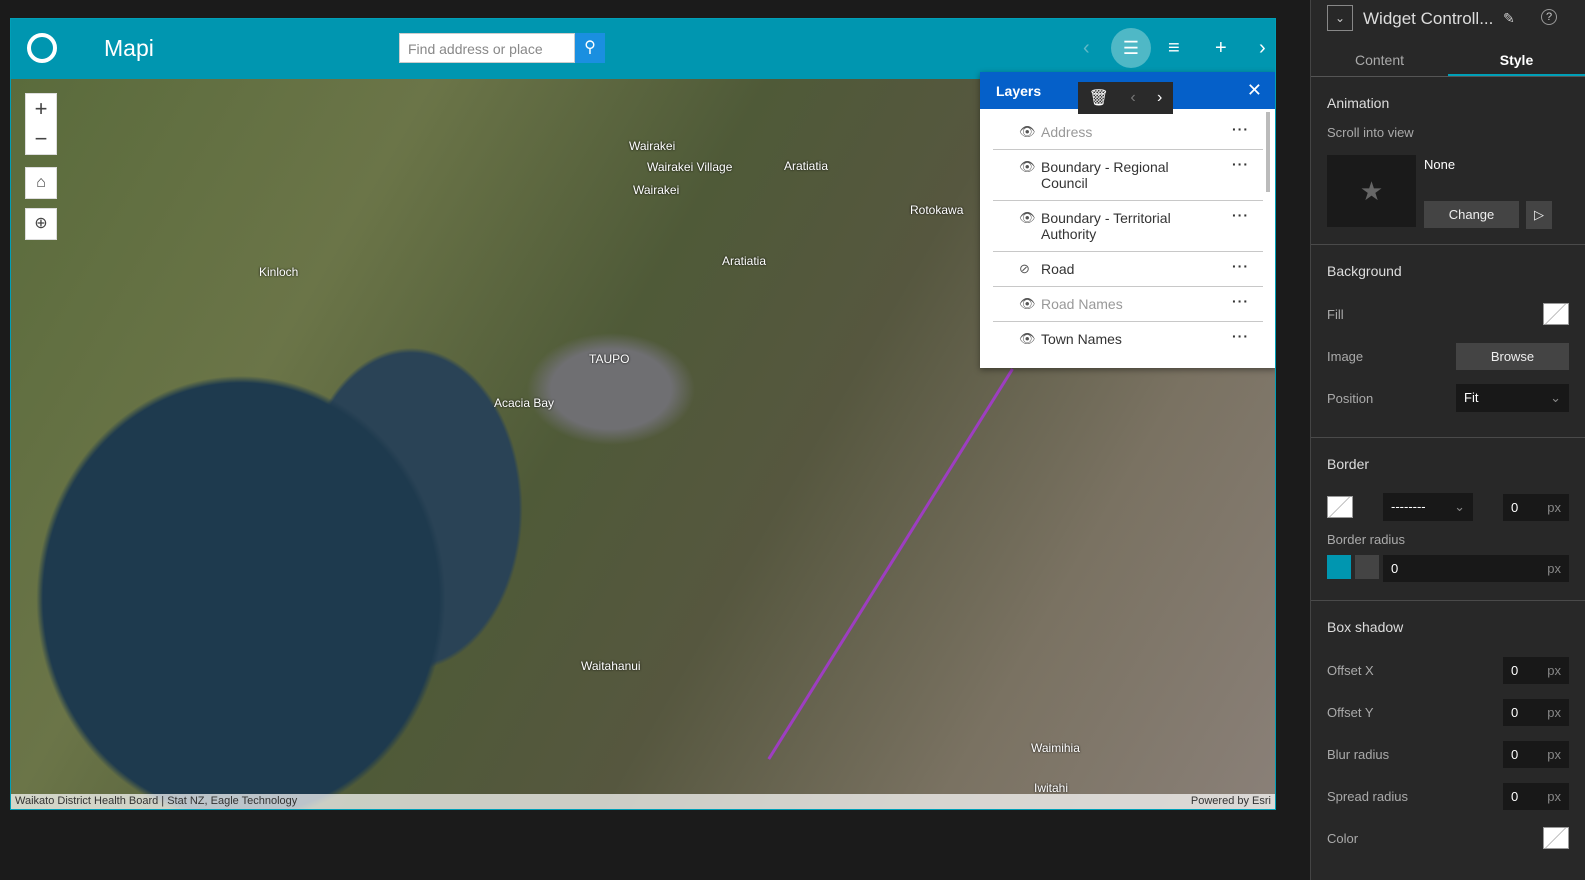  Describe the element at coordinates (1082, 304) in the screenshot. I see `layer-name: Road Names` at that location.